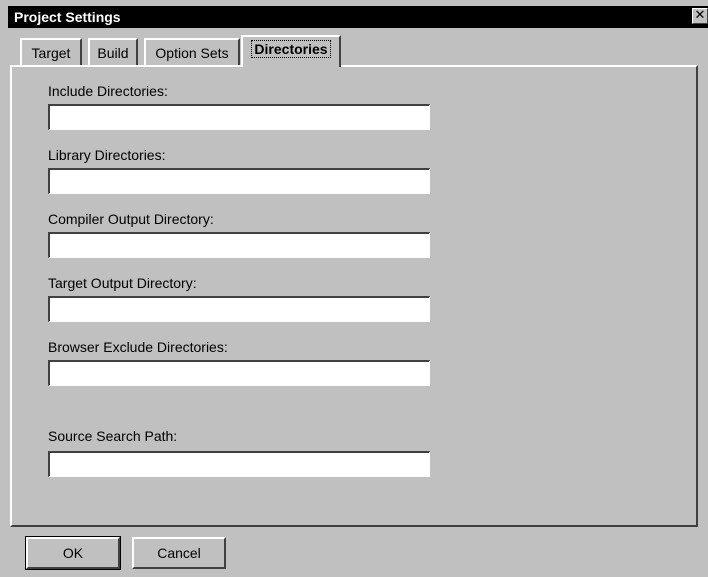 The height and width of the screenshot is (577, 708). I want to click on tab-build-label: Build, so click(113, 53).